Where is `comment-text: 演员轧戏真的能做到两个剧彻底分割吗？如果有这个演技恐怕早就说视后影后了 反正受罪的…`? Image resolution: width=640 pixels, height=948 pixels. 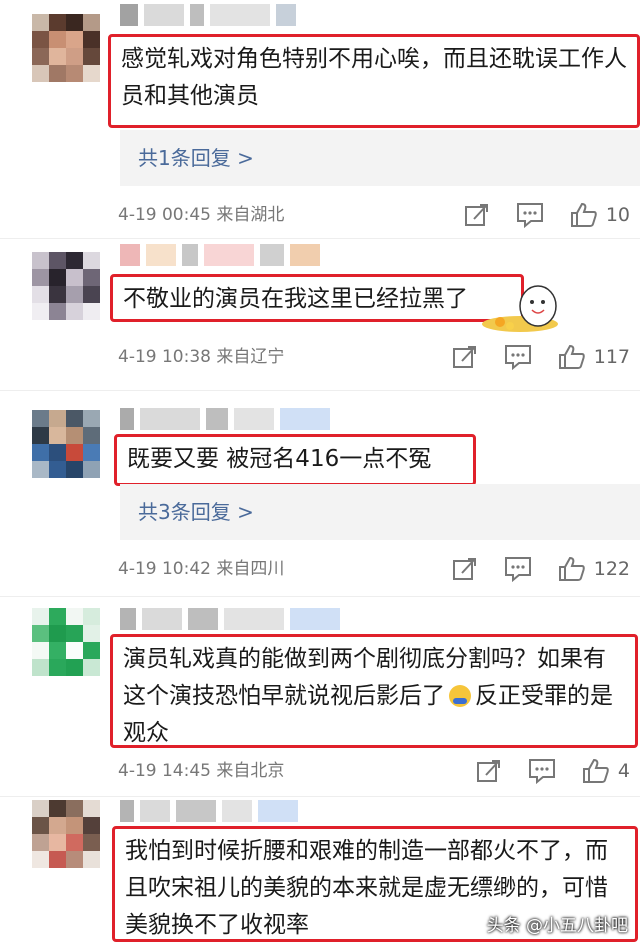
comment-text: 演员轧戏真的能做到两个剧彻底分割吗？如果有这个演技恐怕早就说视后影后了 反正受罪的… is located at coordinates (374, 691).